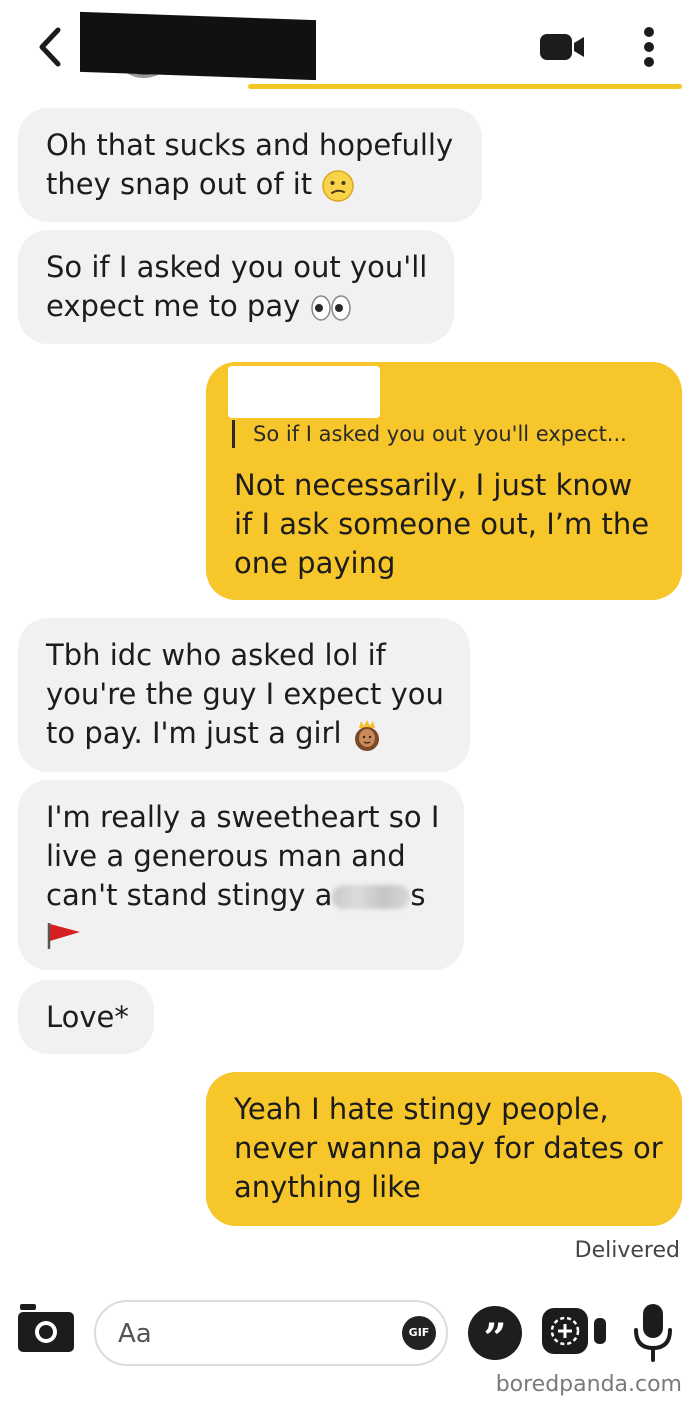  I want to click on message-line: if I ask someone out, I’m the, so click(442, 524).